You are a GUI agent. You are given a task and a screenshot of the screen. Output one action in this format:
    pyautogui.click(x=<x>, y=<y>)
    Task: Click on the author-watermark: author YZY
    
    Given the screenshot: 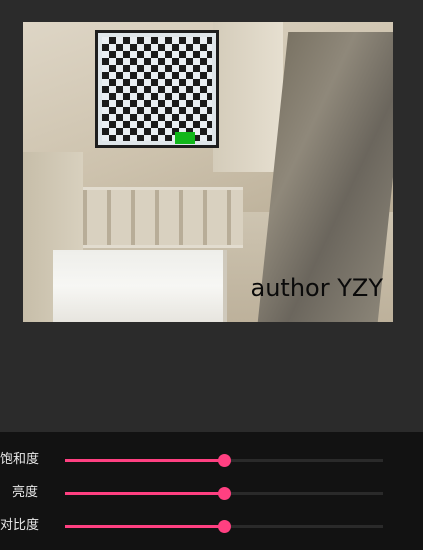 What is the action you would take?
    pyautogui.click(x=316, y=288)
    